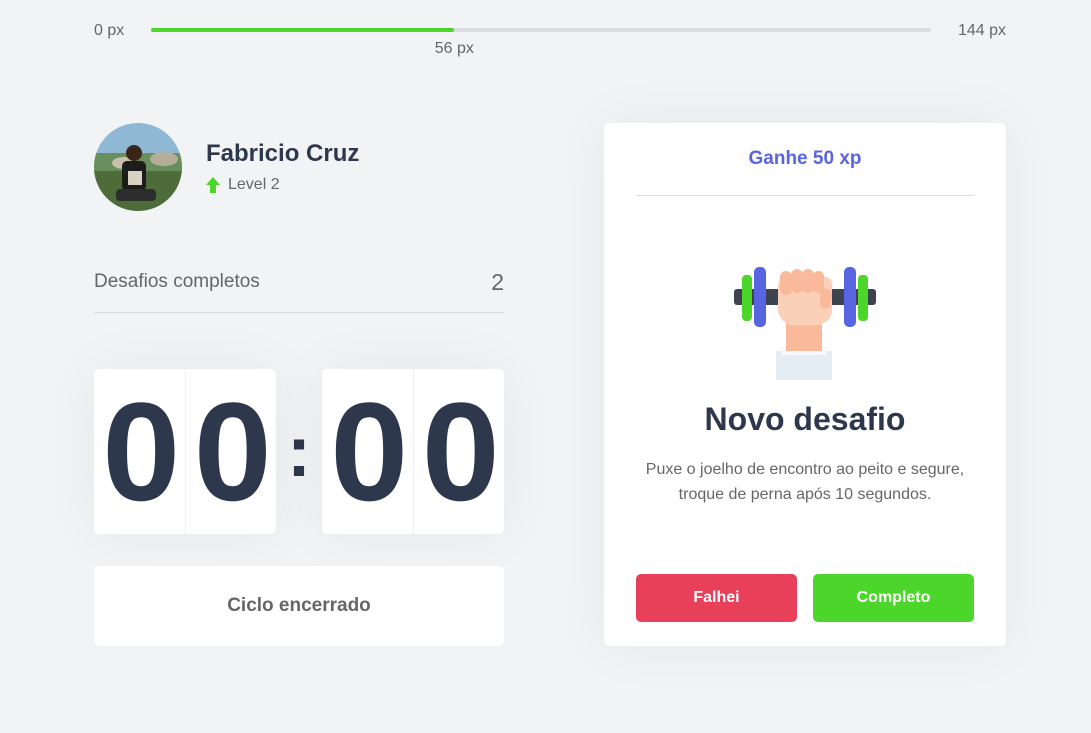 The width and height of the screenshot is (1091, 733). What do you see at coordinates (177, 281) in the screenshot?
I see `completed-challenges-label: Desafios completos` at bounding box center [177, 281].